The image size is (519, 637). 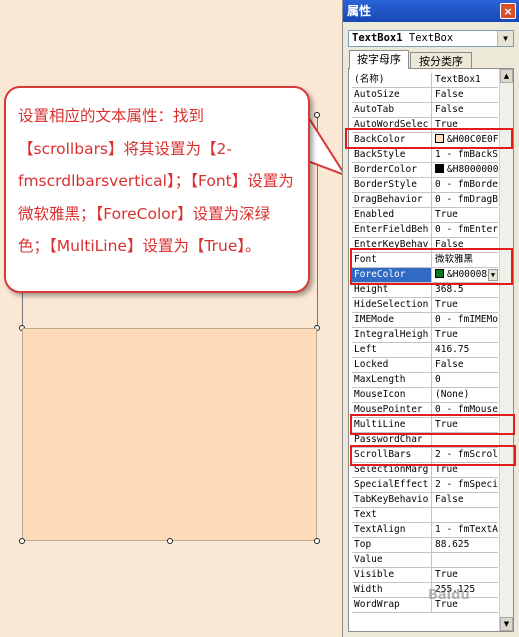 I want to click on property-row: DragBehavior 0 - fmDragBe, so click(x=425, y=200).